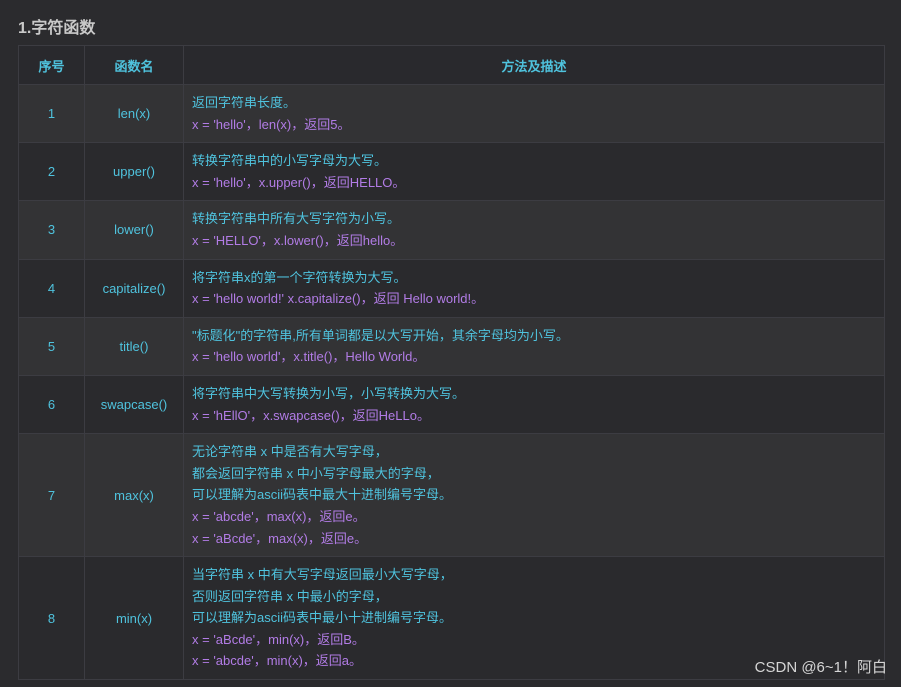  I want to click on example-line: x = 'hello world'，x.title()，Hello World。, so click(309, 357).